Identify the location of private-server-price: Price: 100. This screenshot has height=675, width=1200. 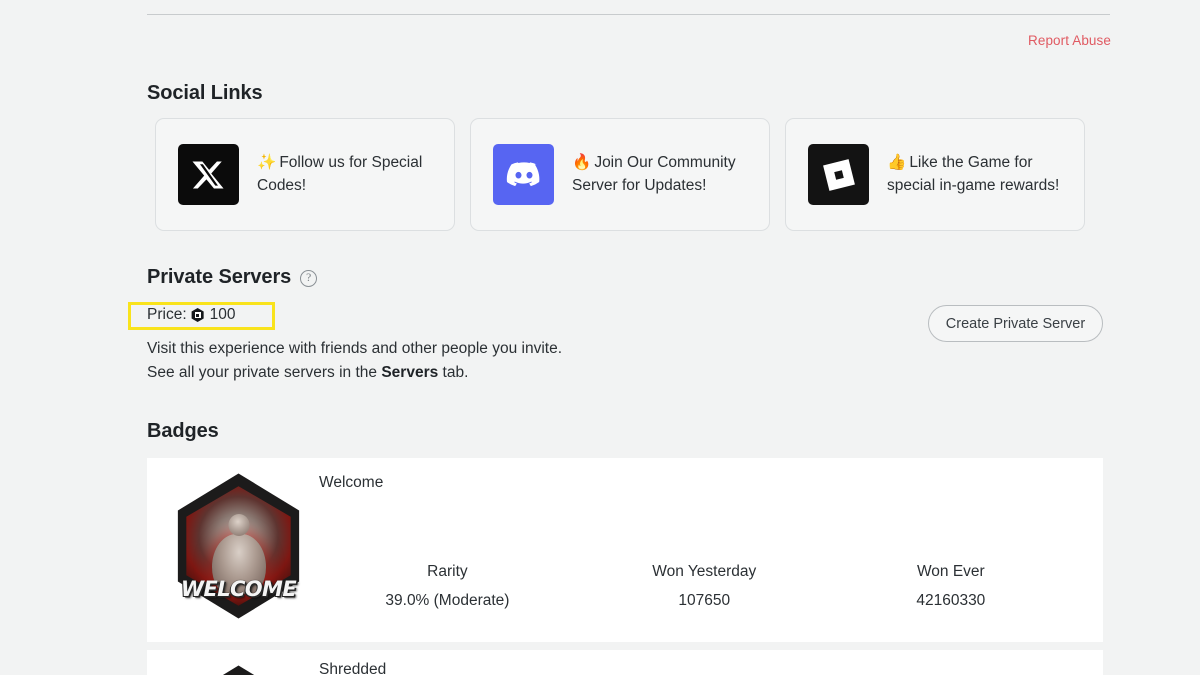
(191, 315).